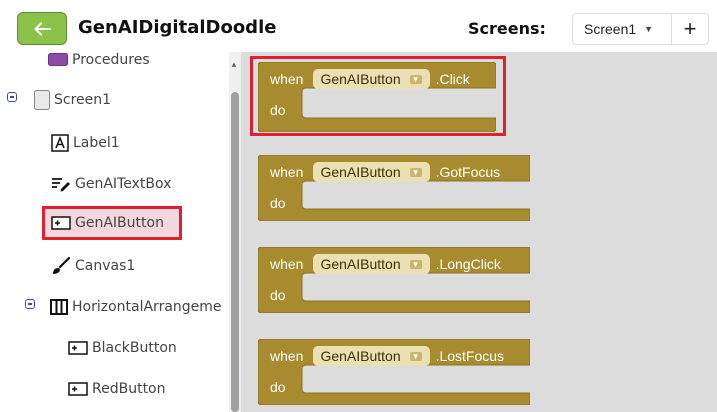  Describe the element at coordinates (610, 29) in the screenshot. I see `screen-dropdown-value: Screen1` at that location.